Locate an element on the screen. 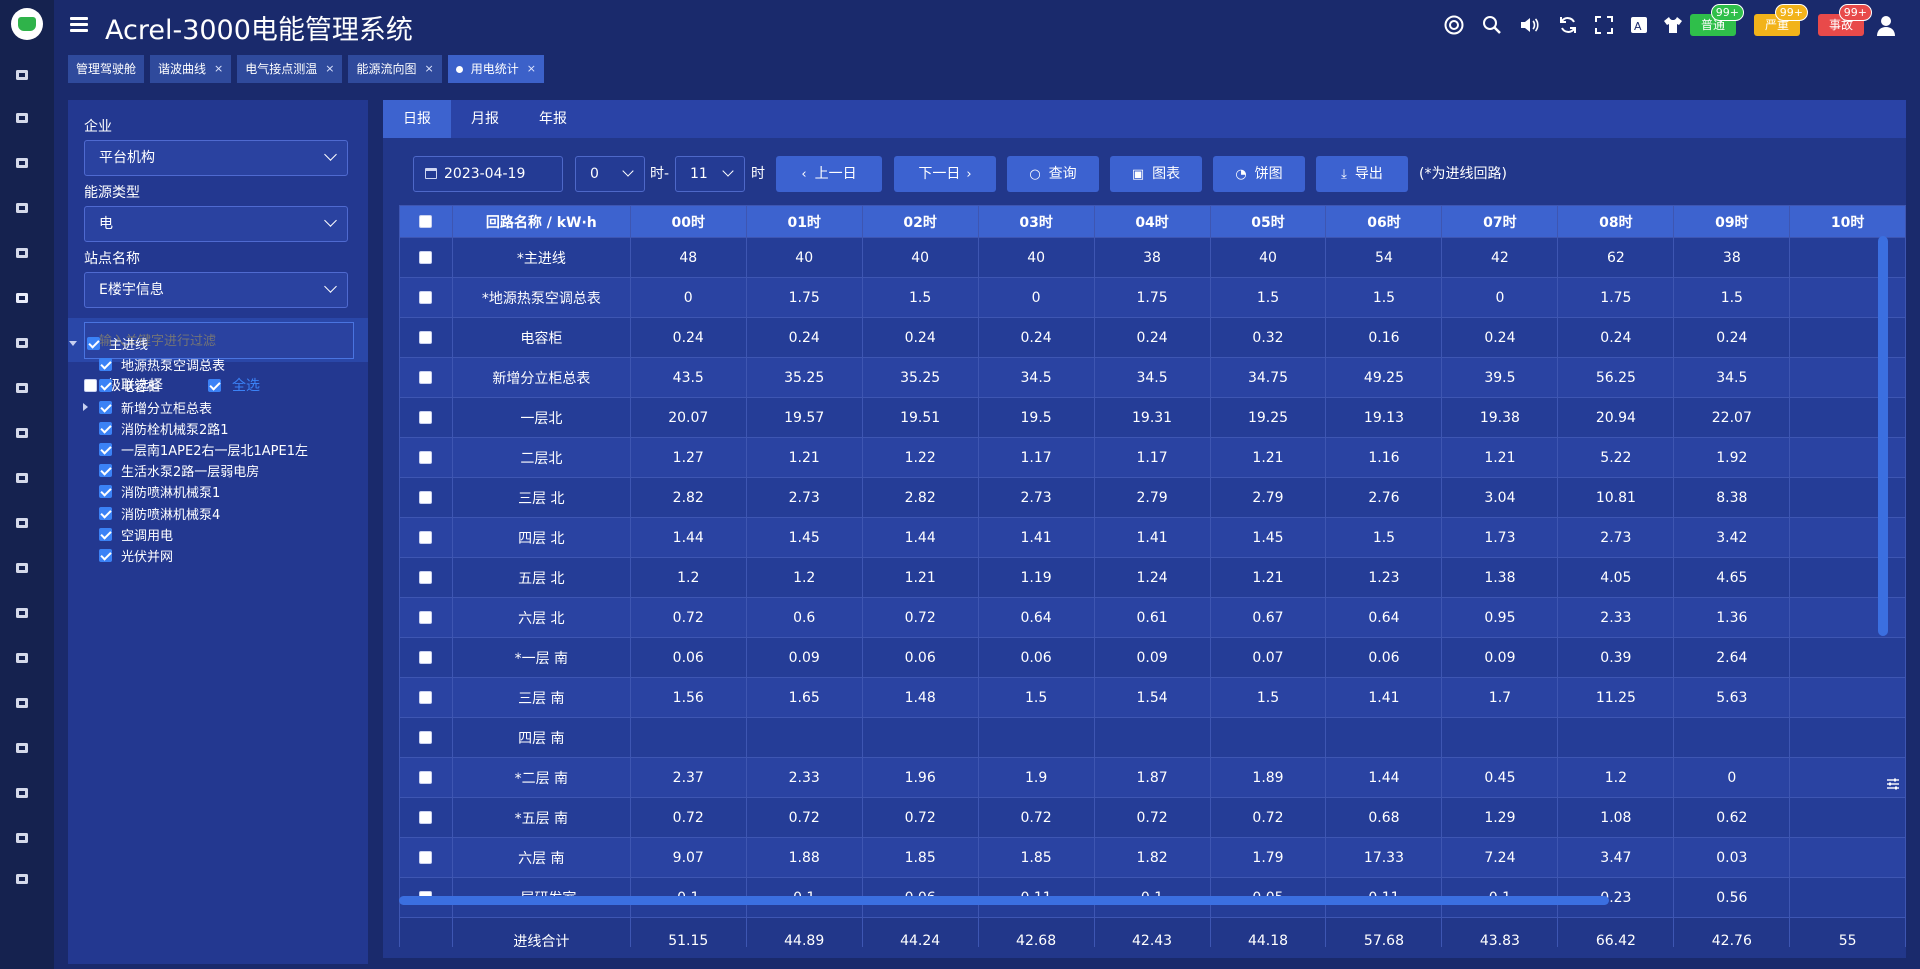  tree-node: 电容柜 is located at coordinates (120, 385).